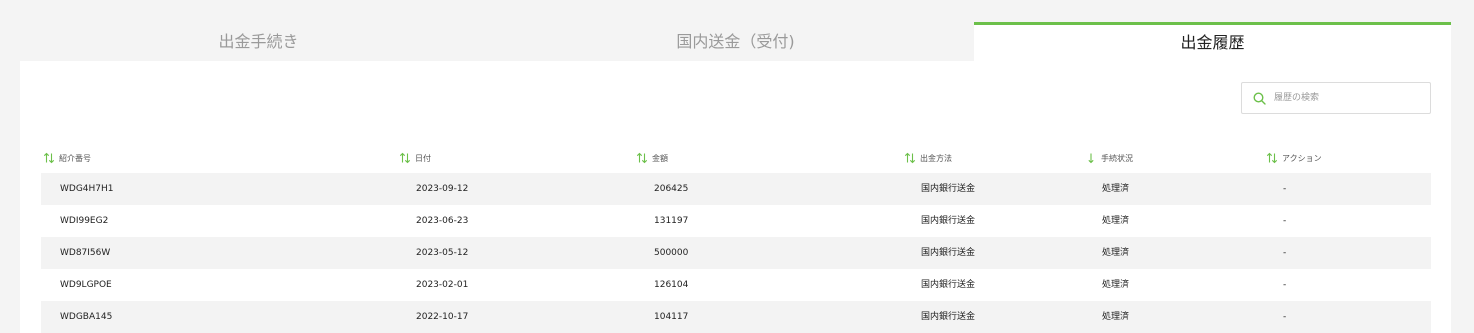 This screenshot has width=1474, height=333. What do you see at coordinates (84, 221) in the screenshot?
I see `cell-reference-number: WDI99EG2` at bounding box center [84, 221].